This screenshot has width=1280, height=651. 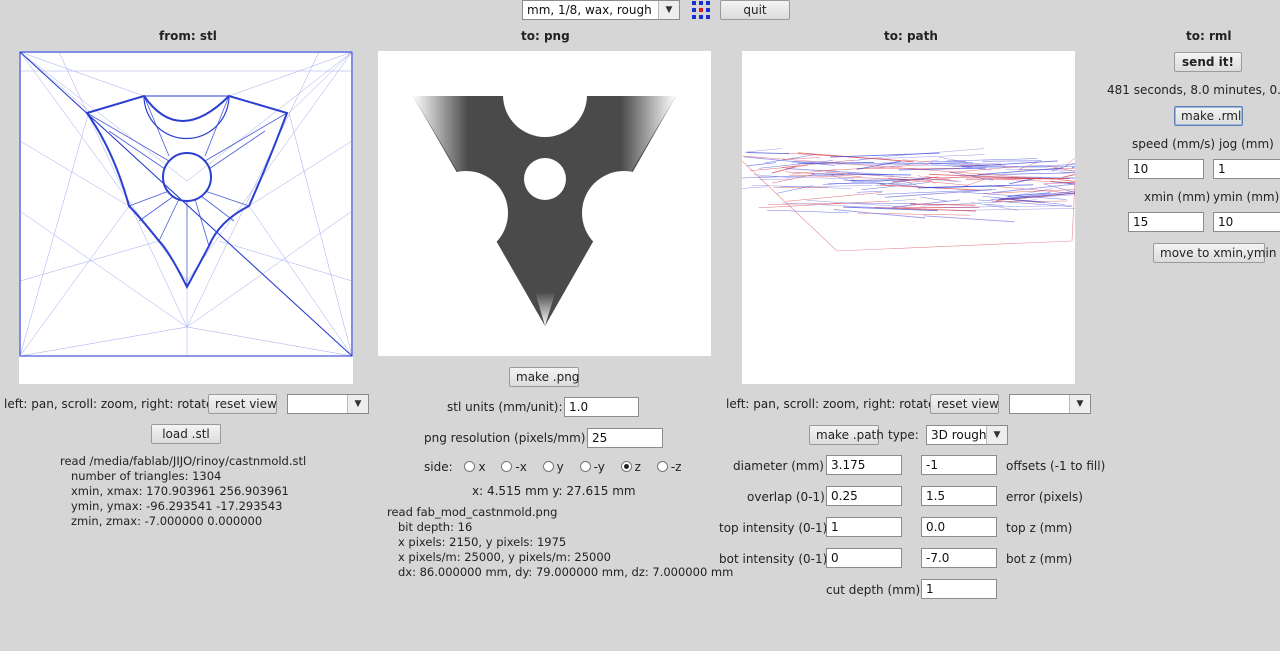 I want to click on load-stl-button: load .stl, so click(x=186, y=434).